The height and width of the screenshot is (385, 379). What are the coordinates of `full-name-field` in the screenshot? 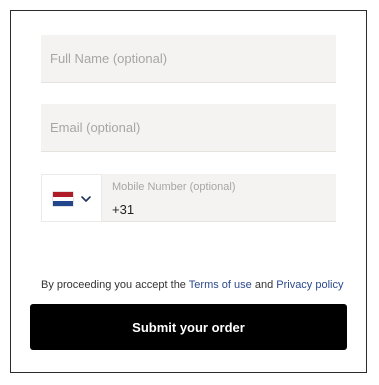 It's located at (188, 59).